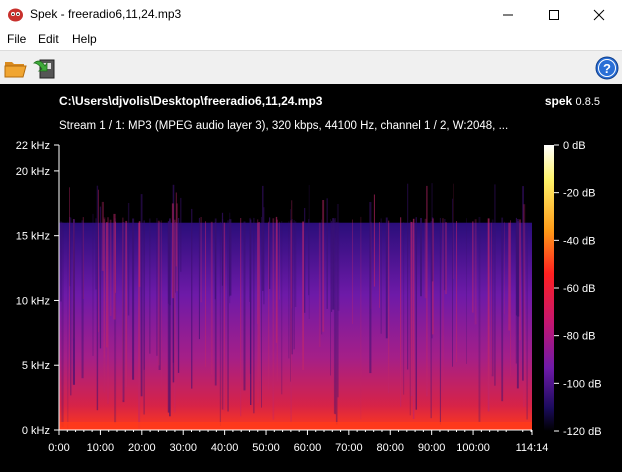 This screenshot has width=622, height=472. I want to click on save-image-button, so click(44, 68).